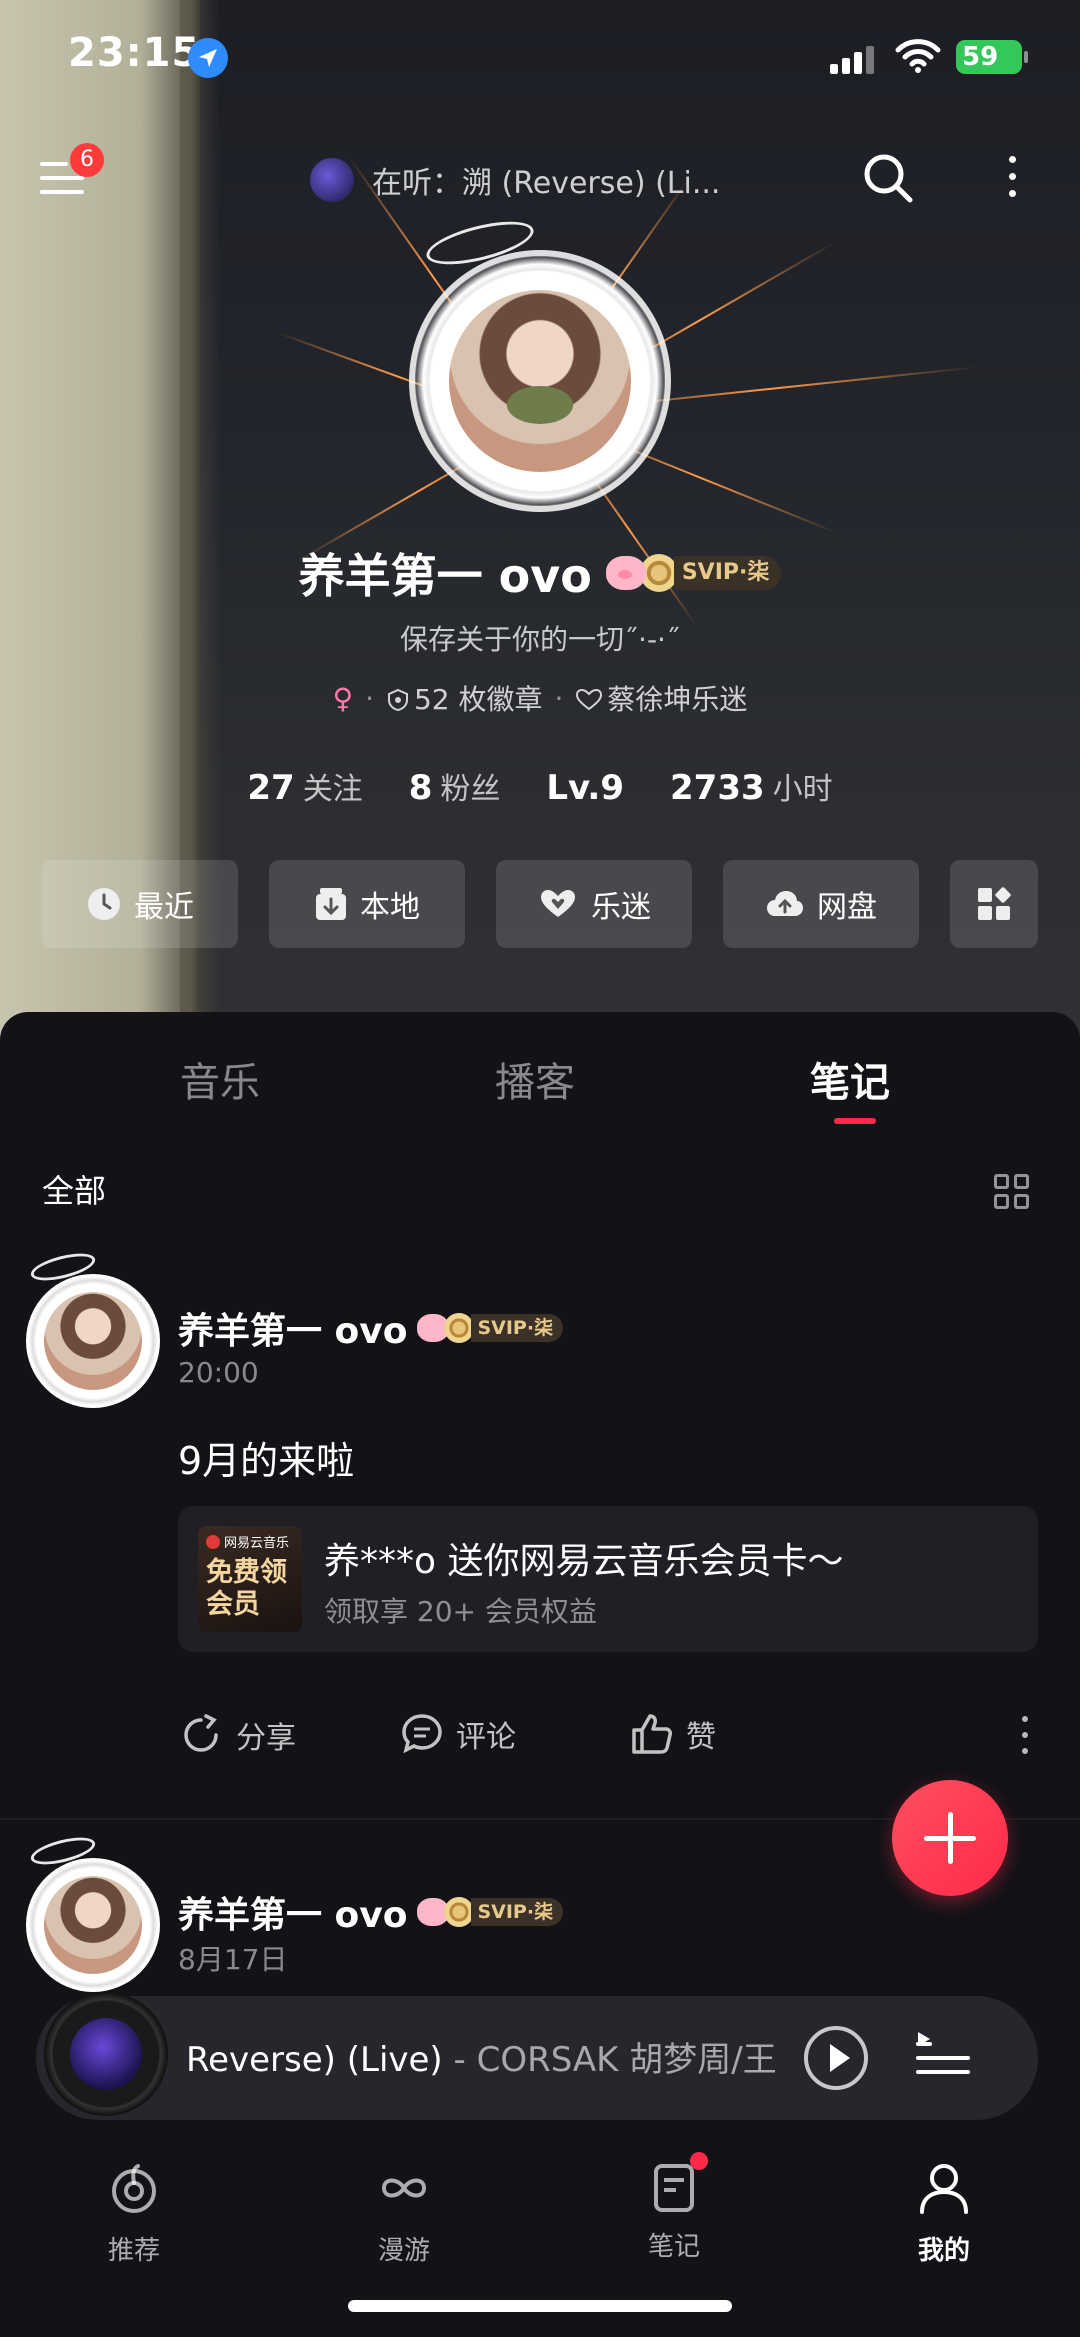  I want to click on level-stat: Lv.9, so click(585, 788).